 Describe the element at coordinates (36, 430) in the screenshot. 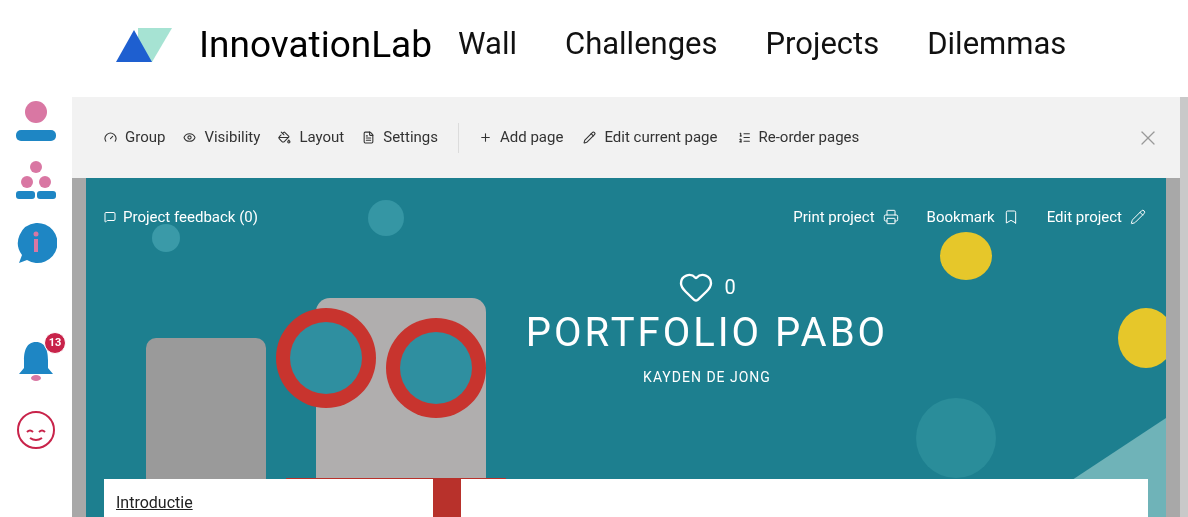

I see `face-icon` at that location.